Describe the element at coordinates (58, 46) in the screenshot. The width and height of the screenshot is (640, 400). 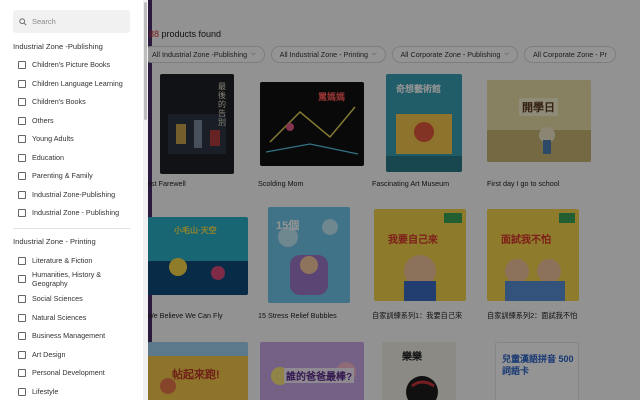
I see `filter-section-title: Industrial Zone -Publishing` at that location.